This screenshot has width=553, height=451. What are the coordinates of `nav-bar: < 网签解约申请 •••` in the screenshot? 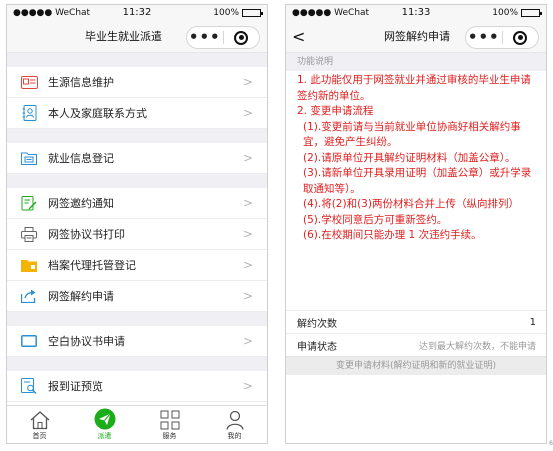 It's located at (416, 37).